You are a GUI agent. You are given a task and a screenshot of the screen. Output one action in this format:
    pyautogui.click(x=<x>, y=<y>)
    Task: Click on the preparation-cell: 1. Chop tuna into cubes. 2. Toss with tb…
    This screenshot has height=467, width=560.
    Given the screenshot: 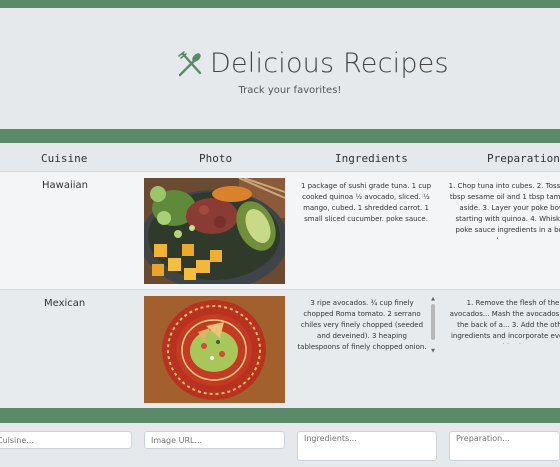 What is the action you would take?
    pyautogui.click(x=504, y=210)
    